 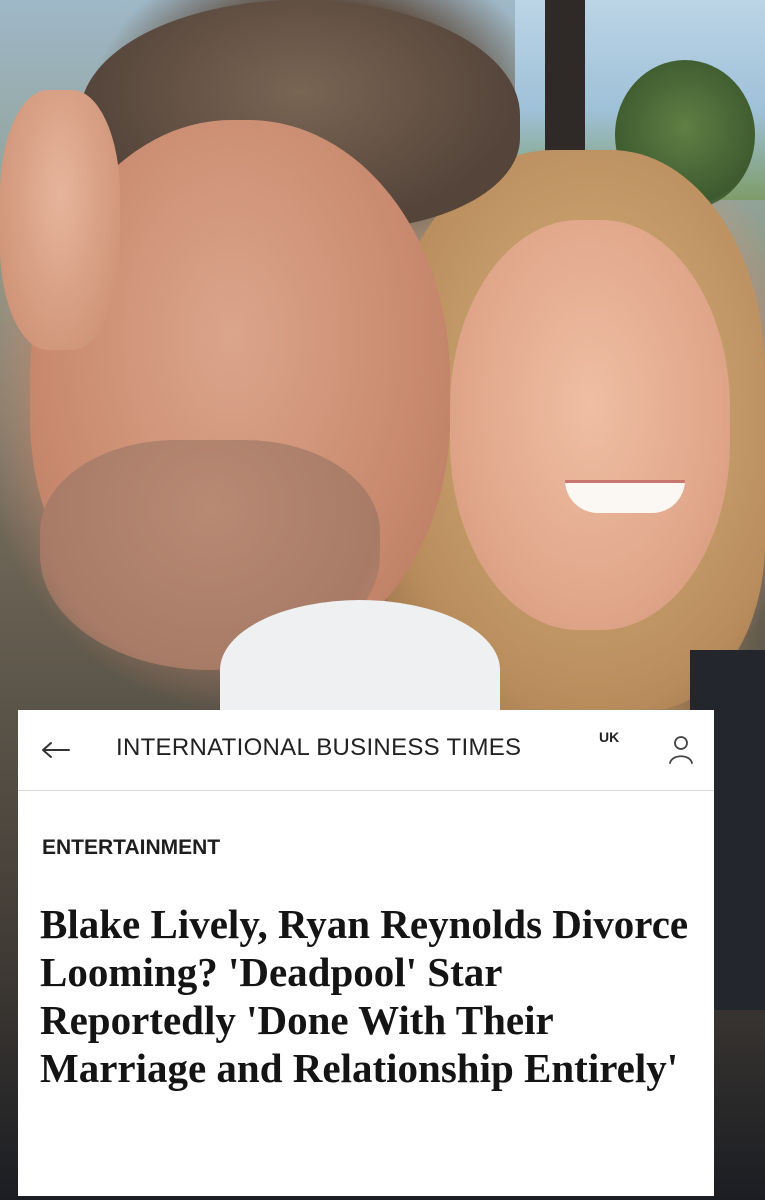 I want to click on edition-label: UK, so click(x=609, y=737).